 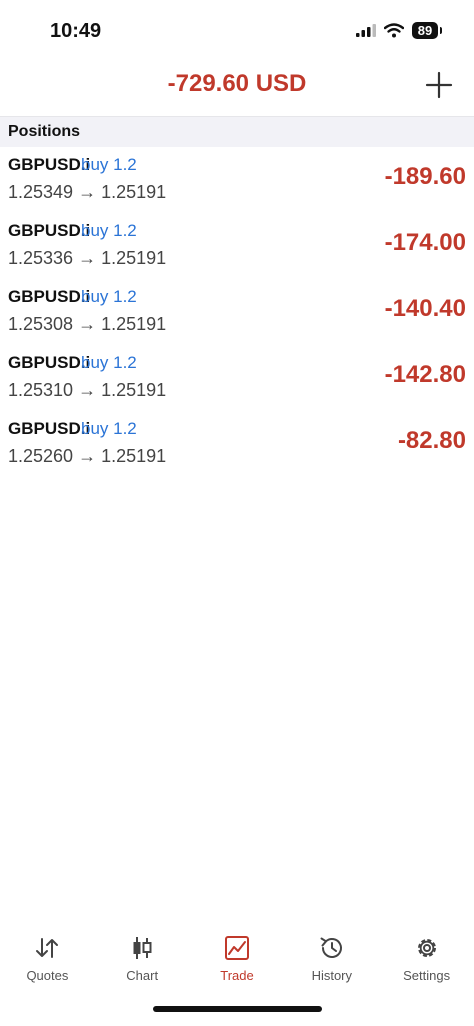 What do you see at coordinates (47, 975) in the screenshot?
I see `tab-label: Quotes` at bounding box center [47, 975].